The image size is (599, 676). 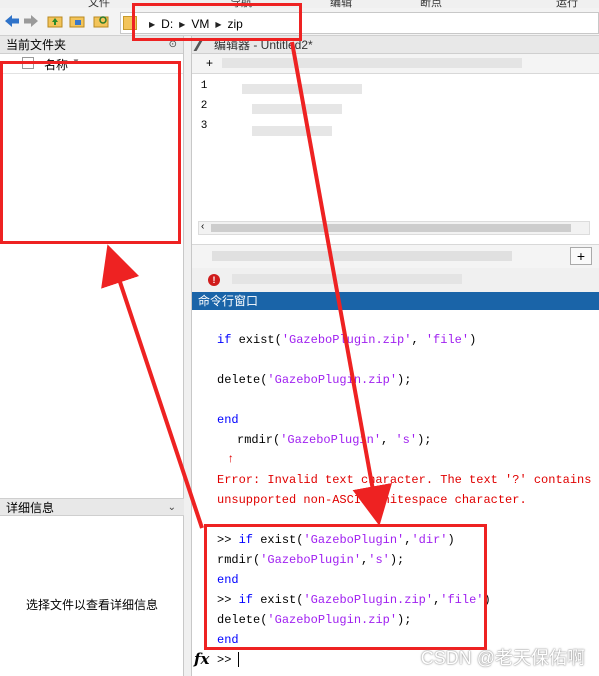 What do you see at coordinates (209, 63) in the screenshot?
I see `new-tab-button: +` at bounding box center [209, 63].